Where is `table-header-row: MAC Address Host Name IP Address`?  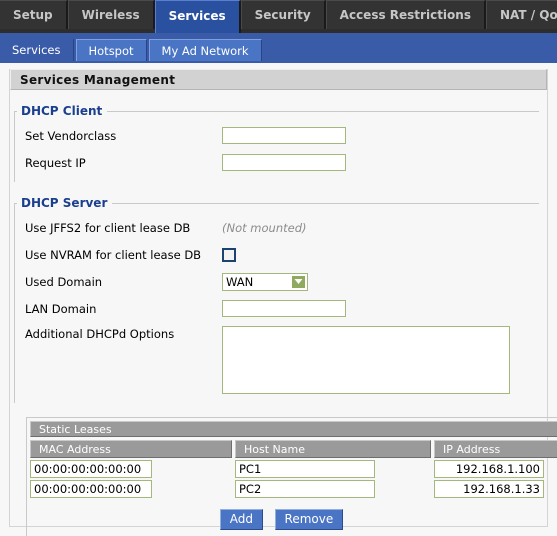
table-header-row: MAC Address Host Name IP Address is located at coordinates (293, 449).